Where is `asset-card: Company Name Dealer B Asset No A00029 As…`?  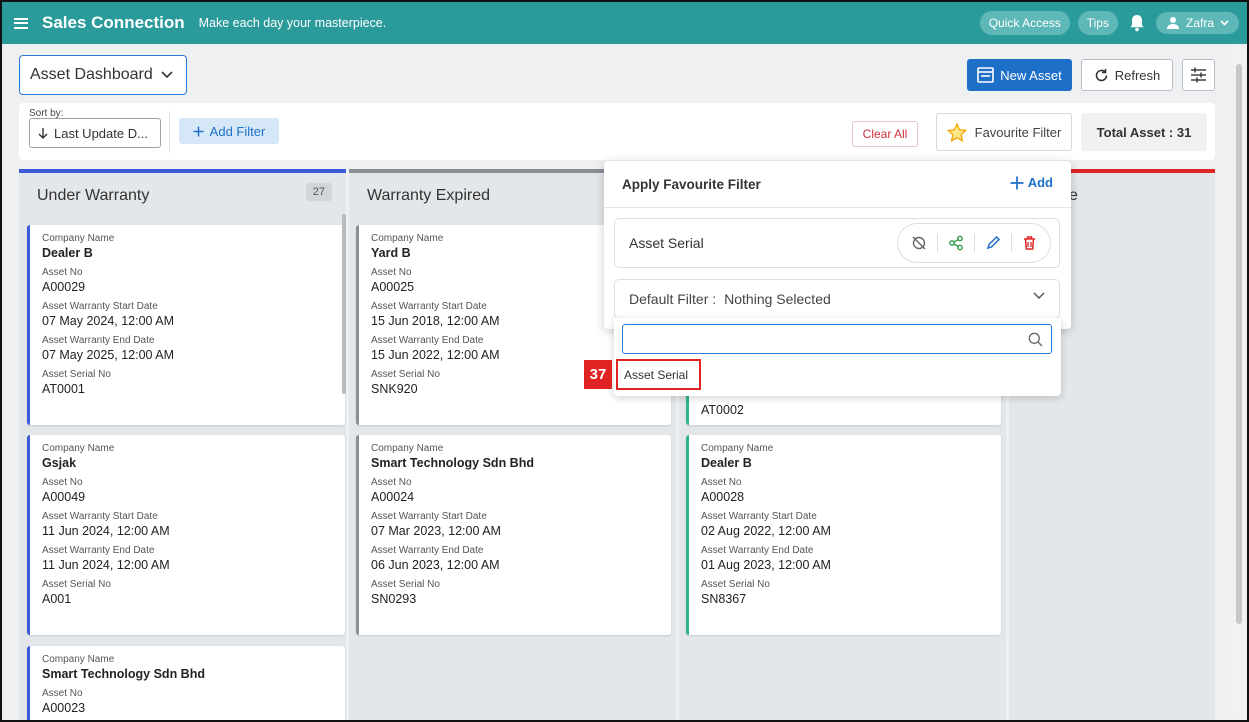
asset-card: Company Name Dealer B Asset No A00029 As… is located at coordinates (186, 325).